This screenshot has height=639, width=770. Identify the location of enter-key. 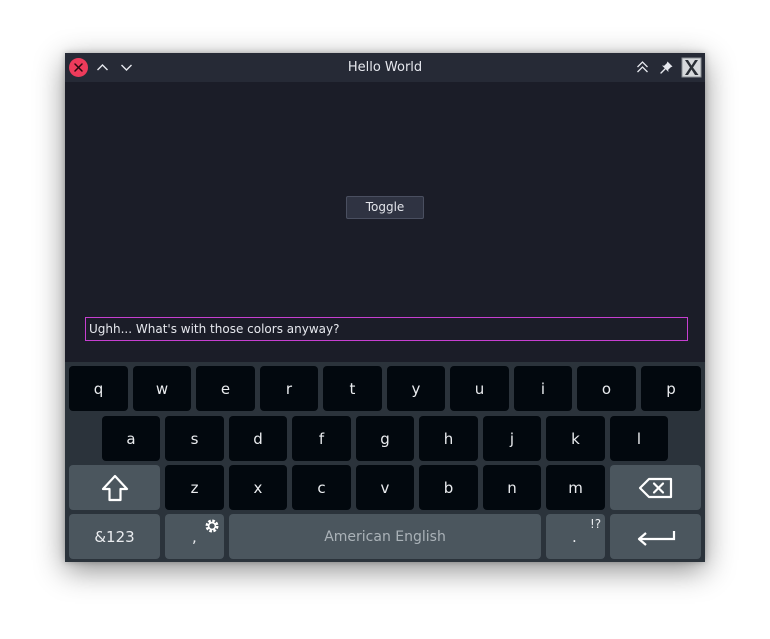
(655, 536).